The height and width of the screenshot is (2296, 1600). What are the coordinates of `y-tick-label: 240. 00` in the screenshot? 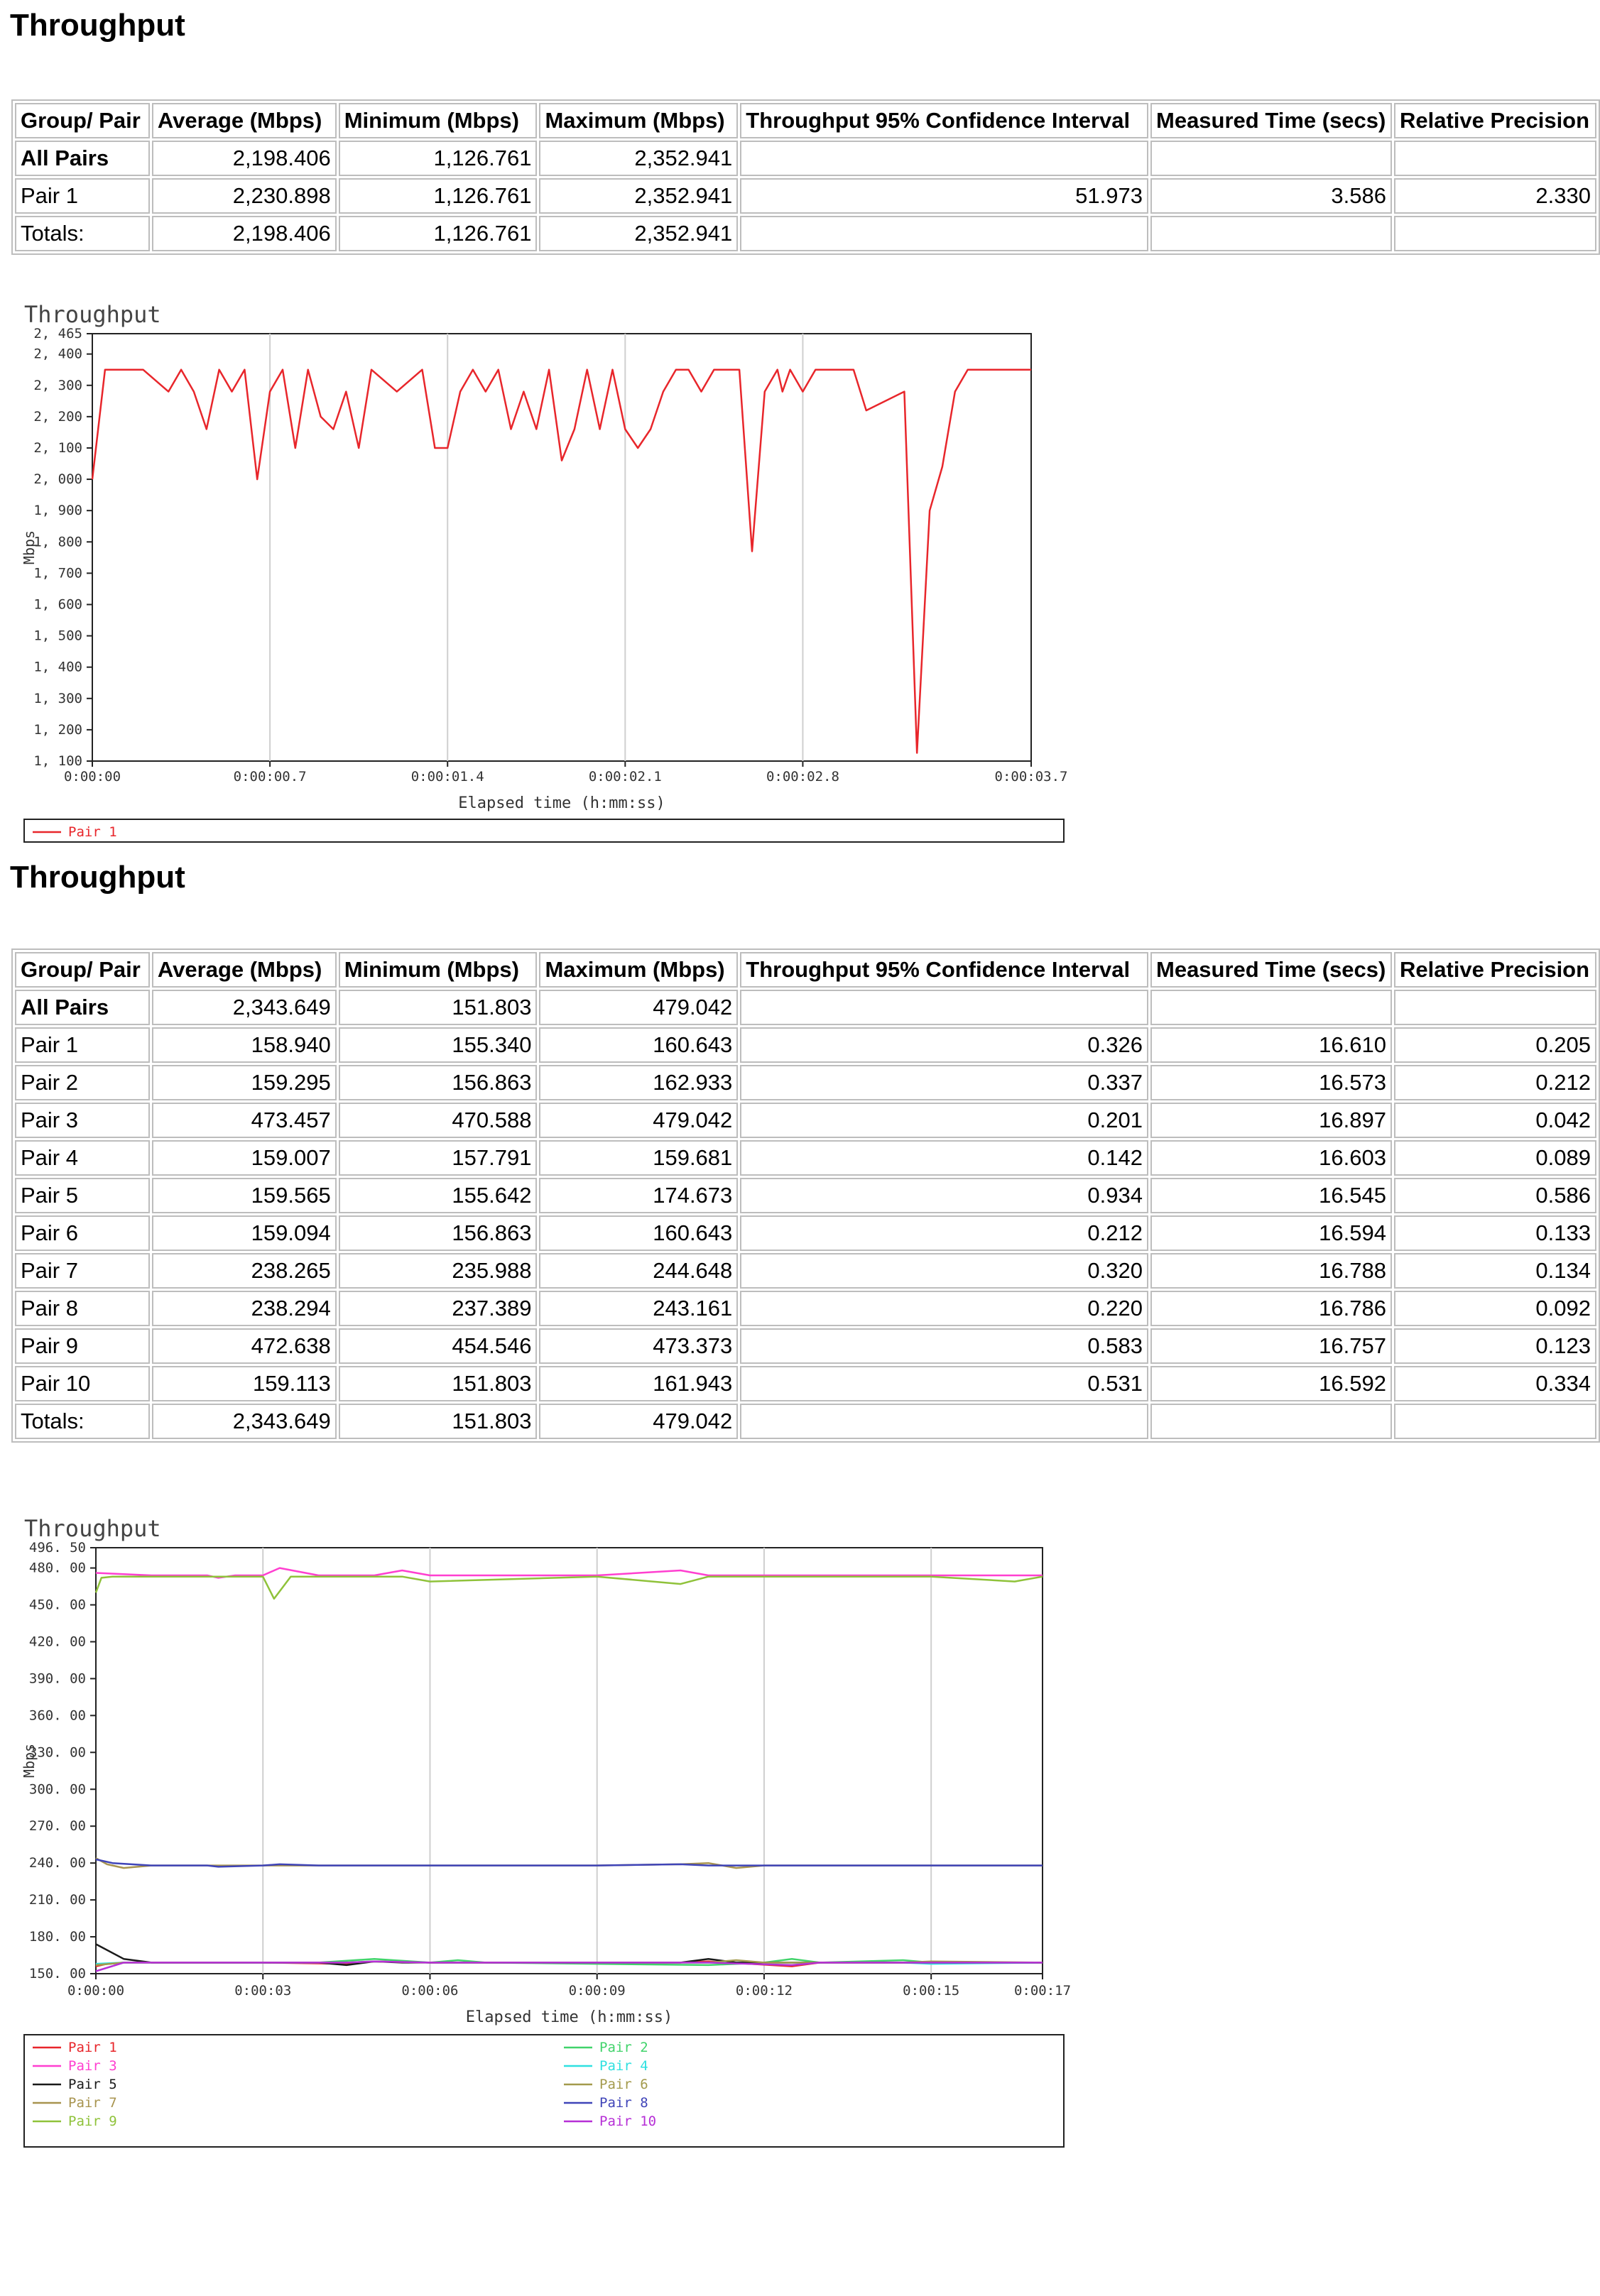 It's located at (58, 1863).